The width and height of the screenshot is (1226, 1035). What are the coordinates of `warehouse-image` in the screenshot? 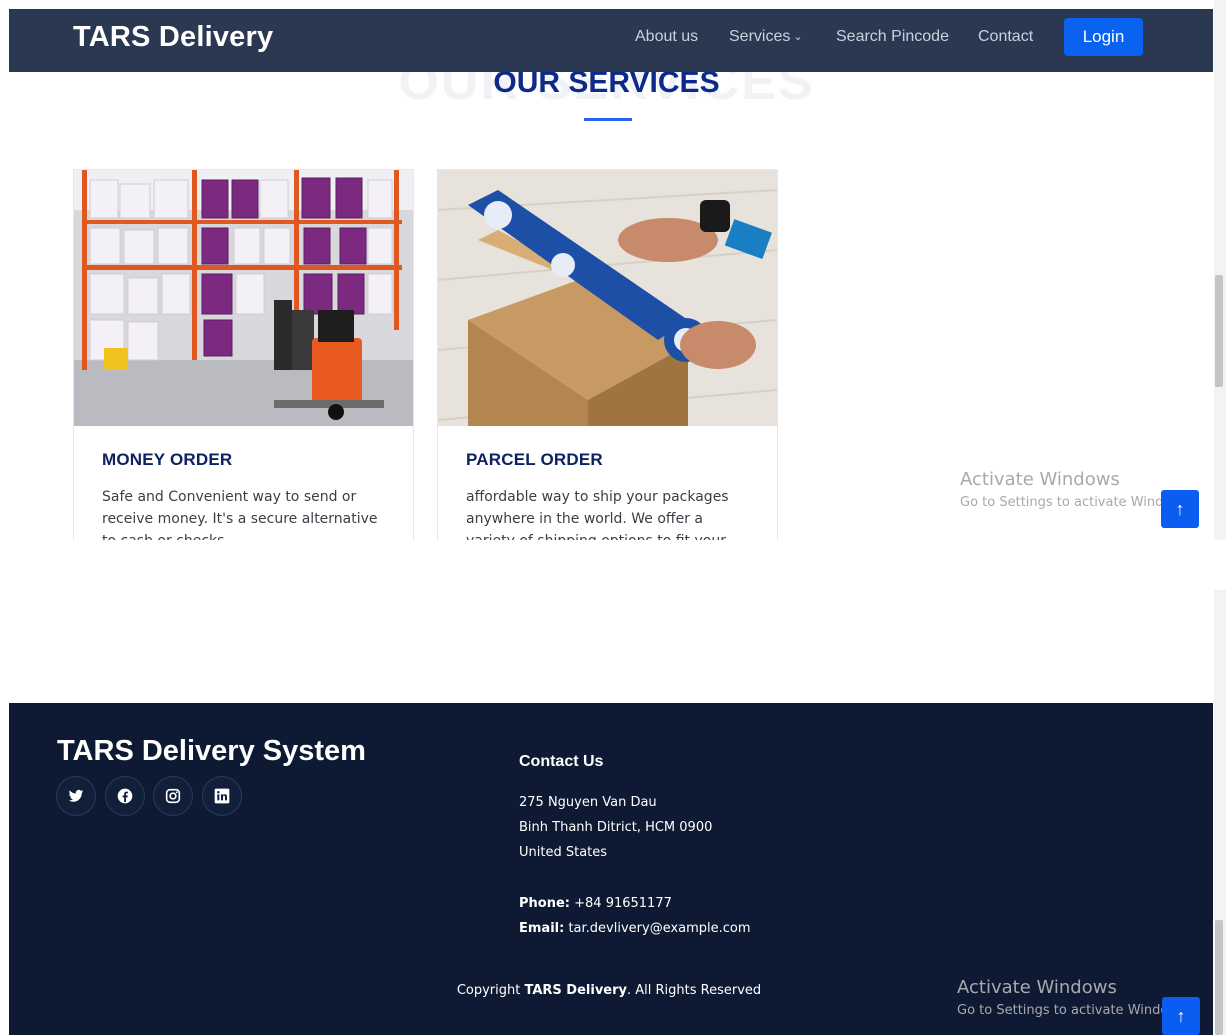 It's located at (243, 298).